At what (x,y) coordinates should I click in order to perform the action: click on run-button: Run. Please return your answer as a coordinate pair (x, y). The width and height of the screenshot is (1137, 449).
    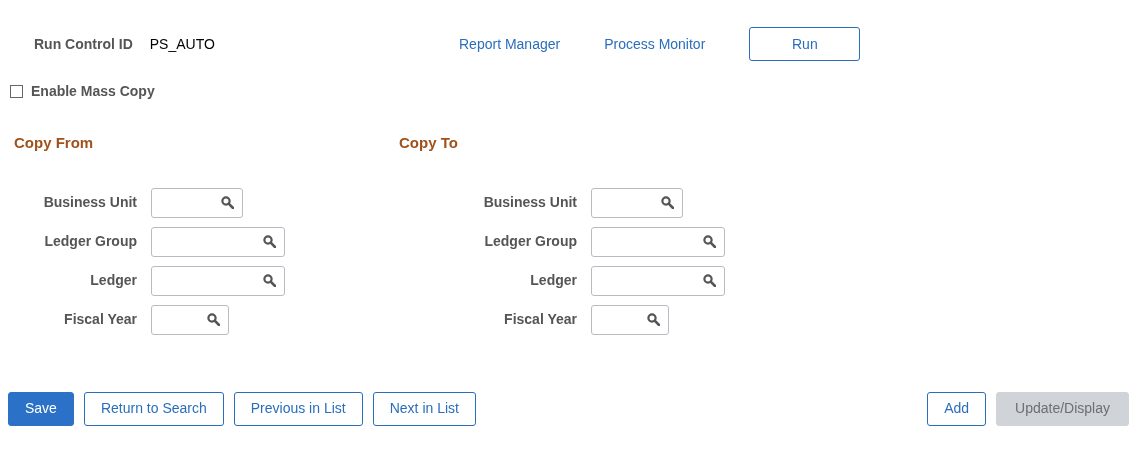
    Looking at the image, I should click on (805, 44).